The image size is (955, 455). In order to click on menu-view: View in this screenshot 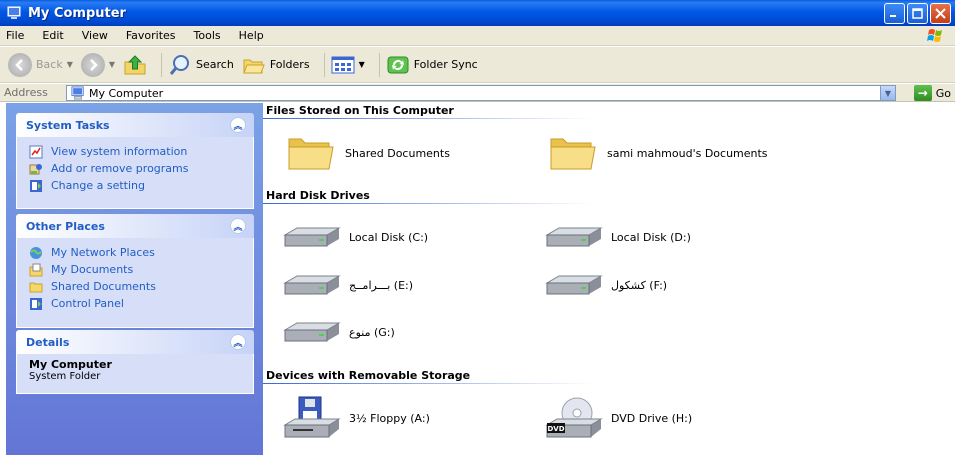, I will do `click(95, 35)`.